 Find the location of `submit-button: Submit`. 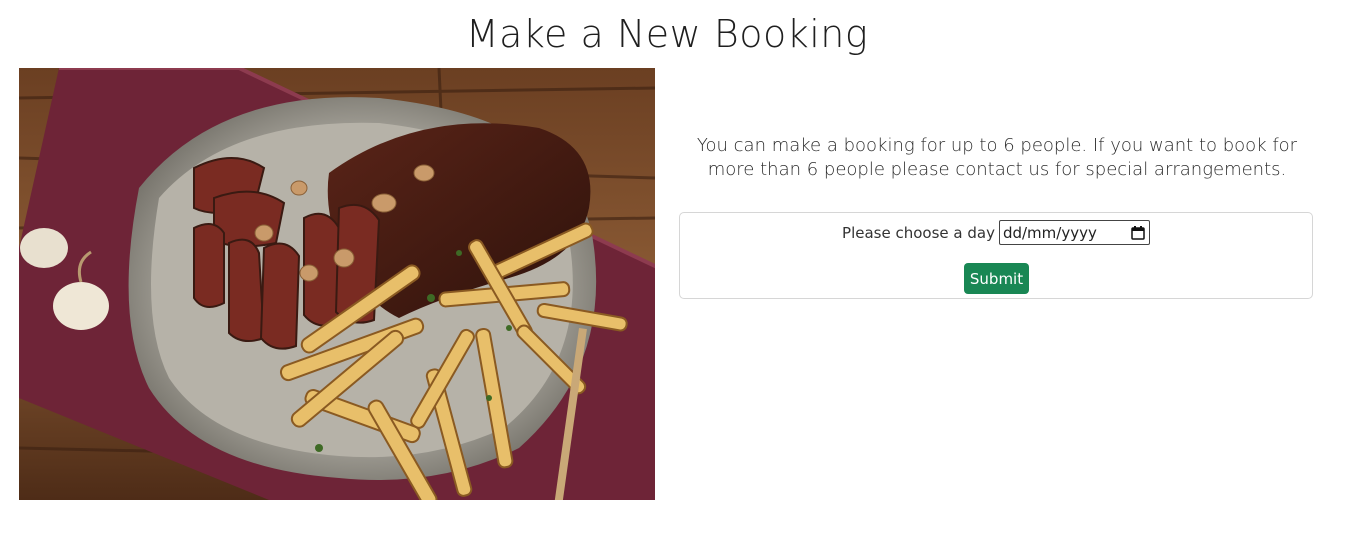

submit-button: Submit is located at coordinates (996, 278).